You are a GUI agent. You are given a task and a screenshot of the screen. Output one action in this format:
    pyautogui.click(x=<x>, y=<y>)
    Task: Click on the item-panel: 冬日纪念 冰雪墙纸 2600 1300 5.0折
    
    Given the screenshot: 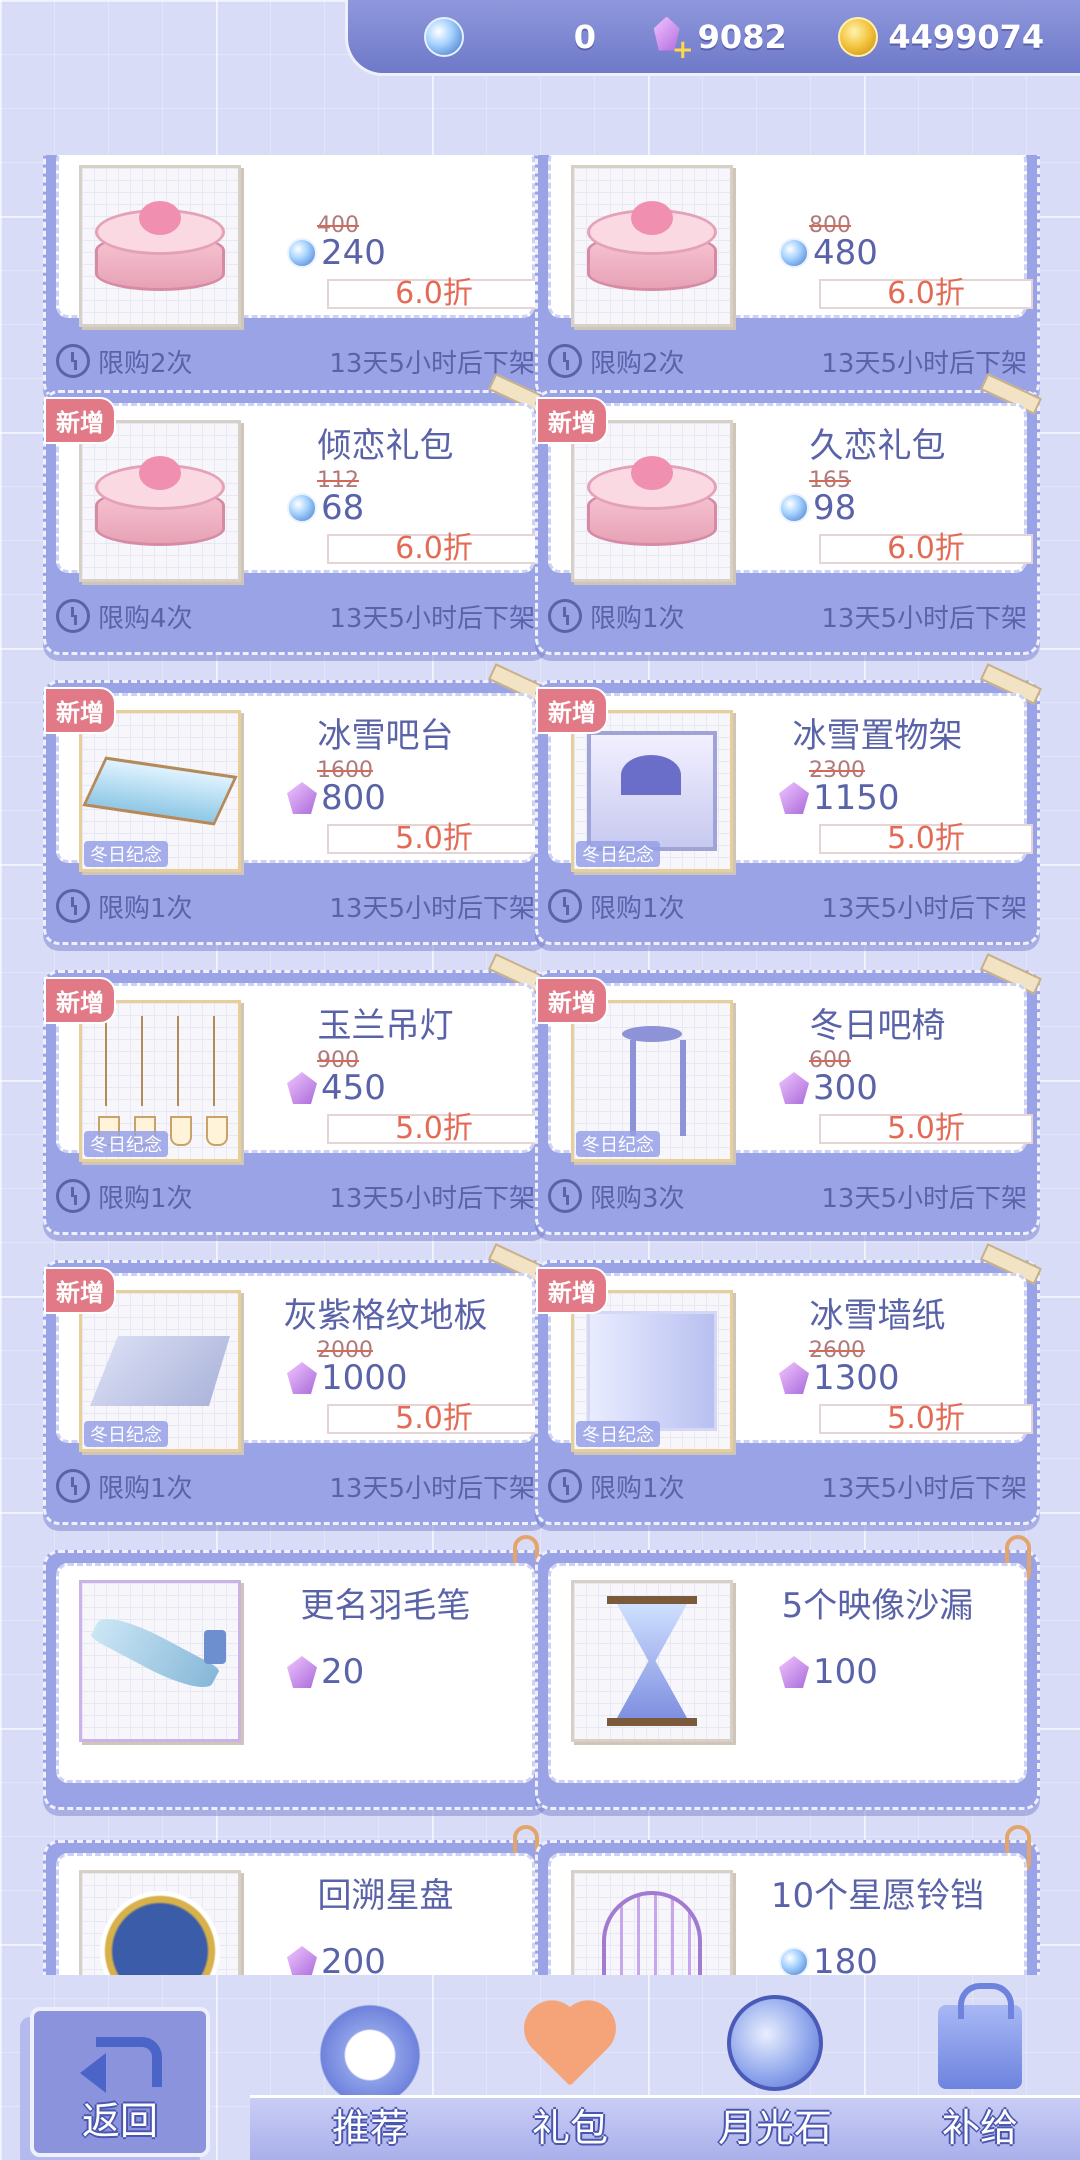 What is the action you would take?
    pyautogui.click(x=790, y=1362)
    